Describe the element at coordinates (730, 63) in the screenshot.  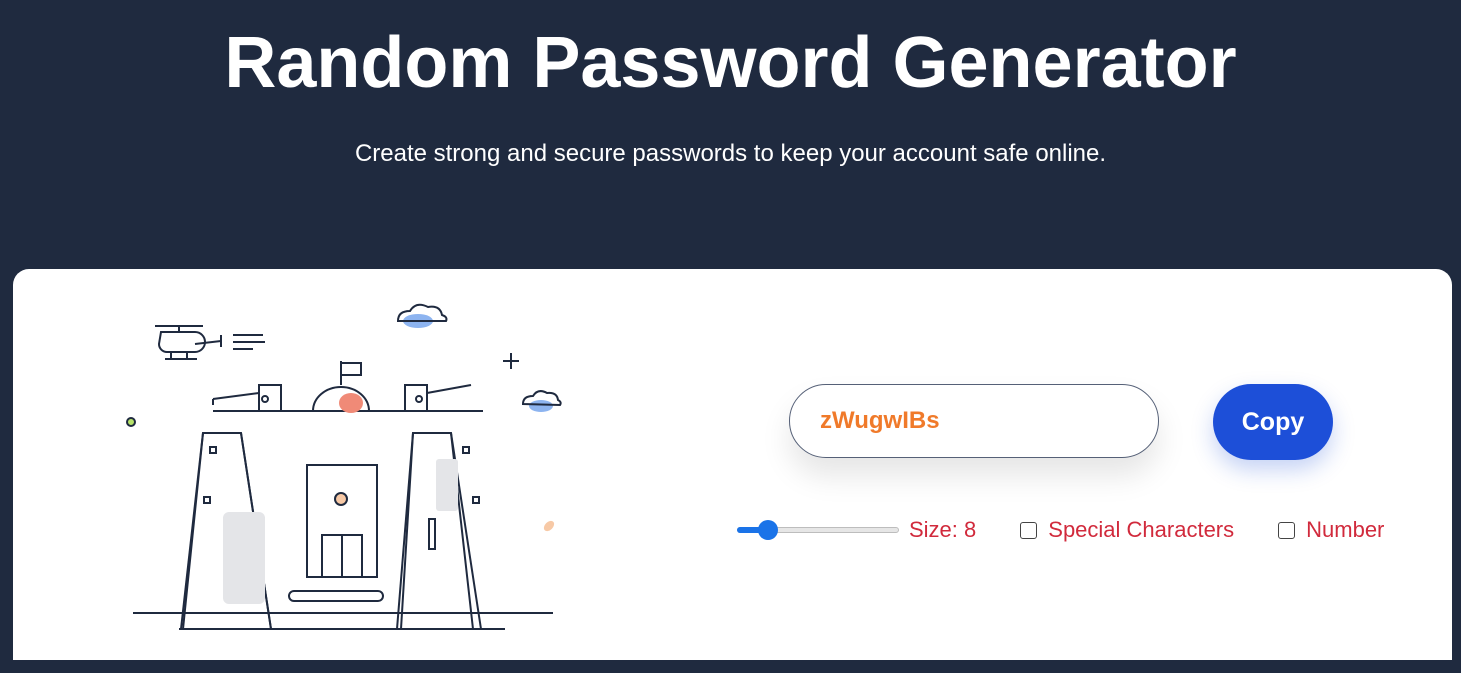
I see `page-title: Random Password Generator` at that location.